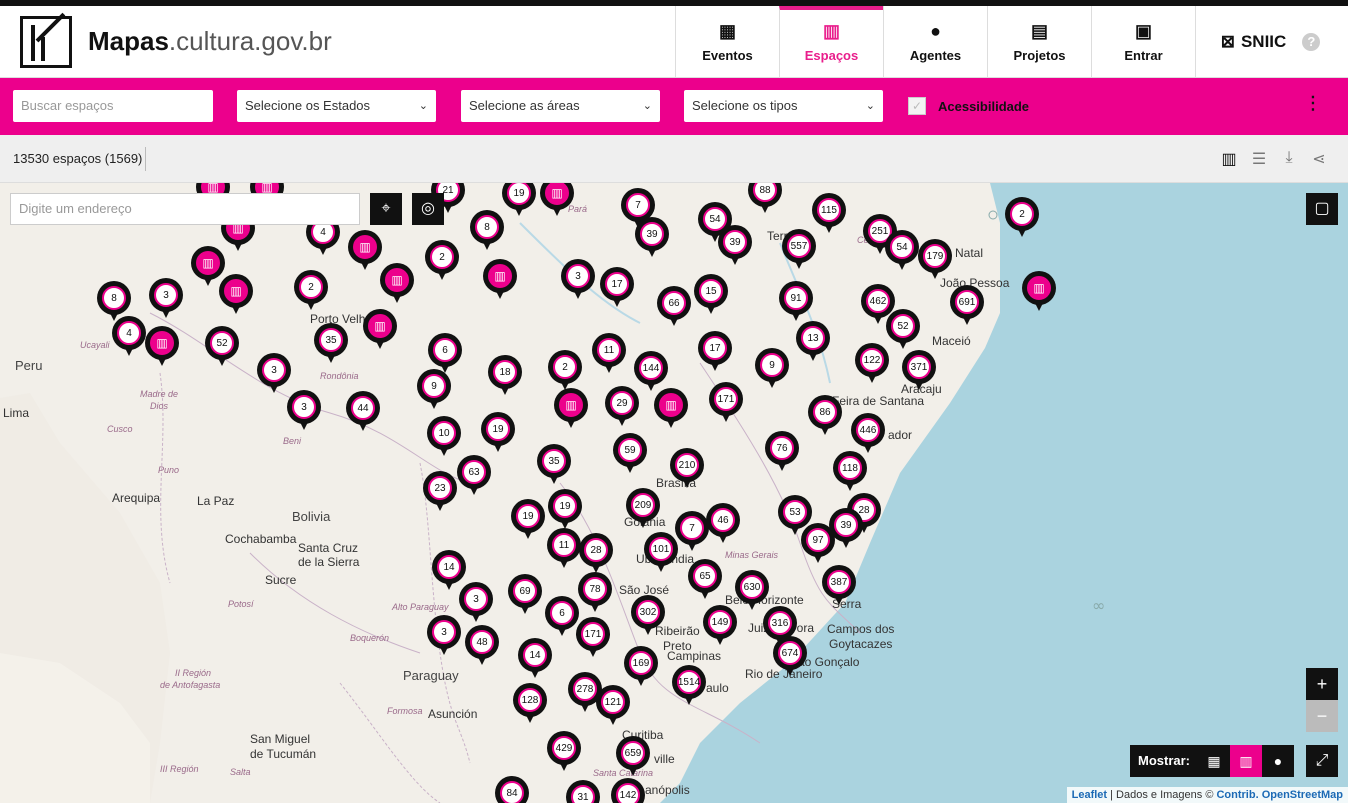 The image size is (1348, 803). Describe the element at coordinates (210, 41) in the screenshot. I see `site-title: Mapas.cultura.gov.br` at that location.